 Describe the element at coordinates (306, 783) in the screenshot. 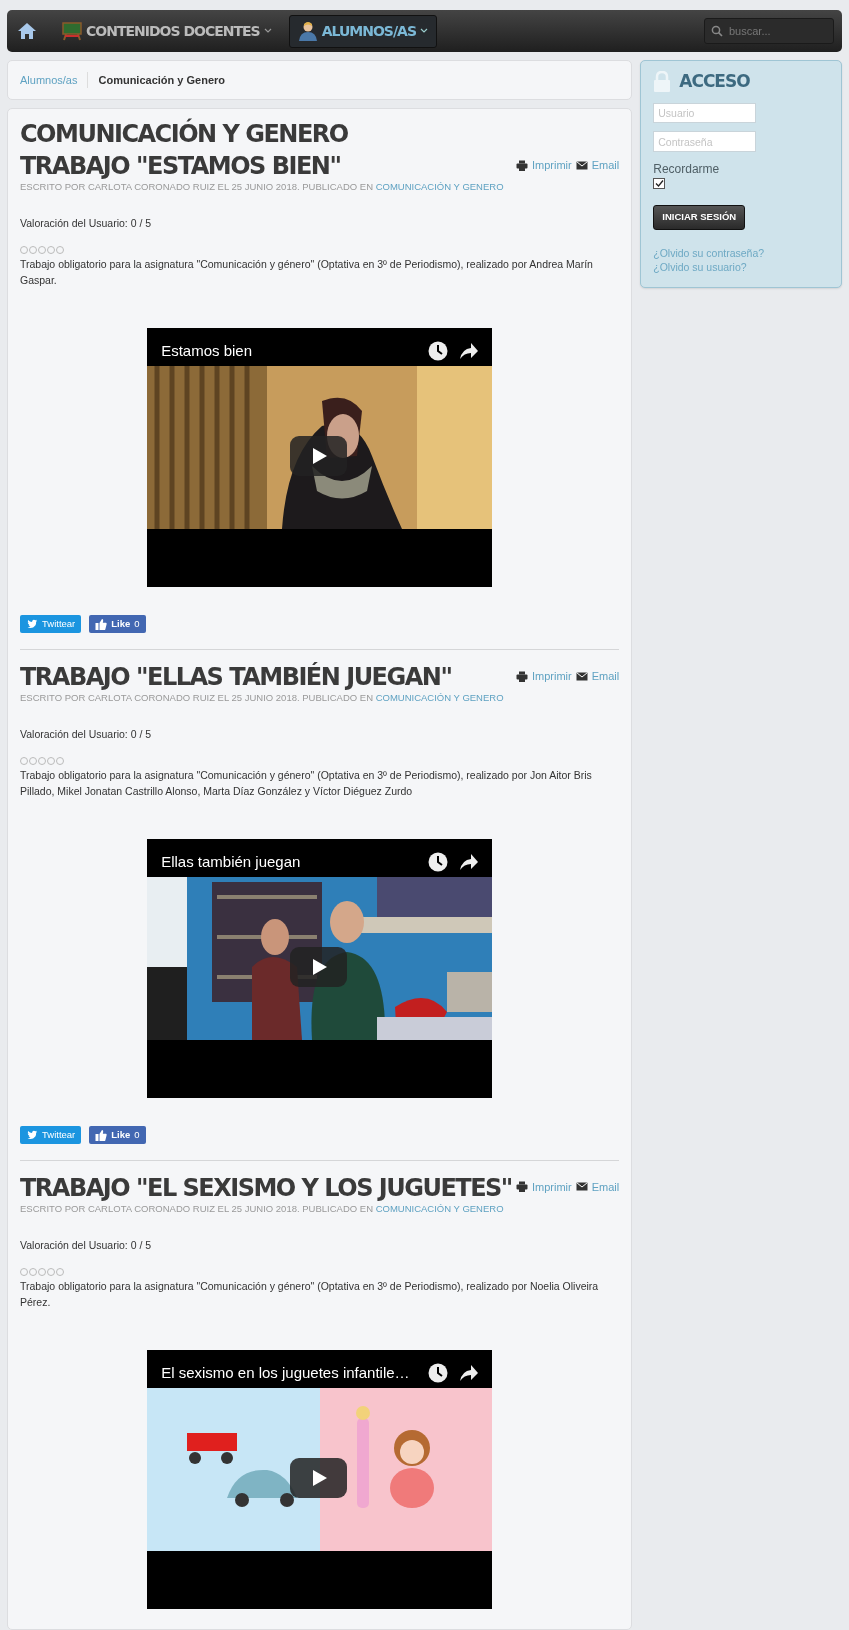

I see `article-description: Trabajo obligatorio para la asignatura "Comunicación y género" (Optativa en 3º de Periodismo), realizado por Jon Aitor Bris Pillado, Mikel Jonatan Castrillo Alonso, Marta Díaz González y Víctor Diéguez Zurdo` at that location.